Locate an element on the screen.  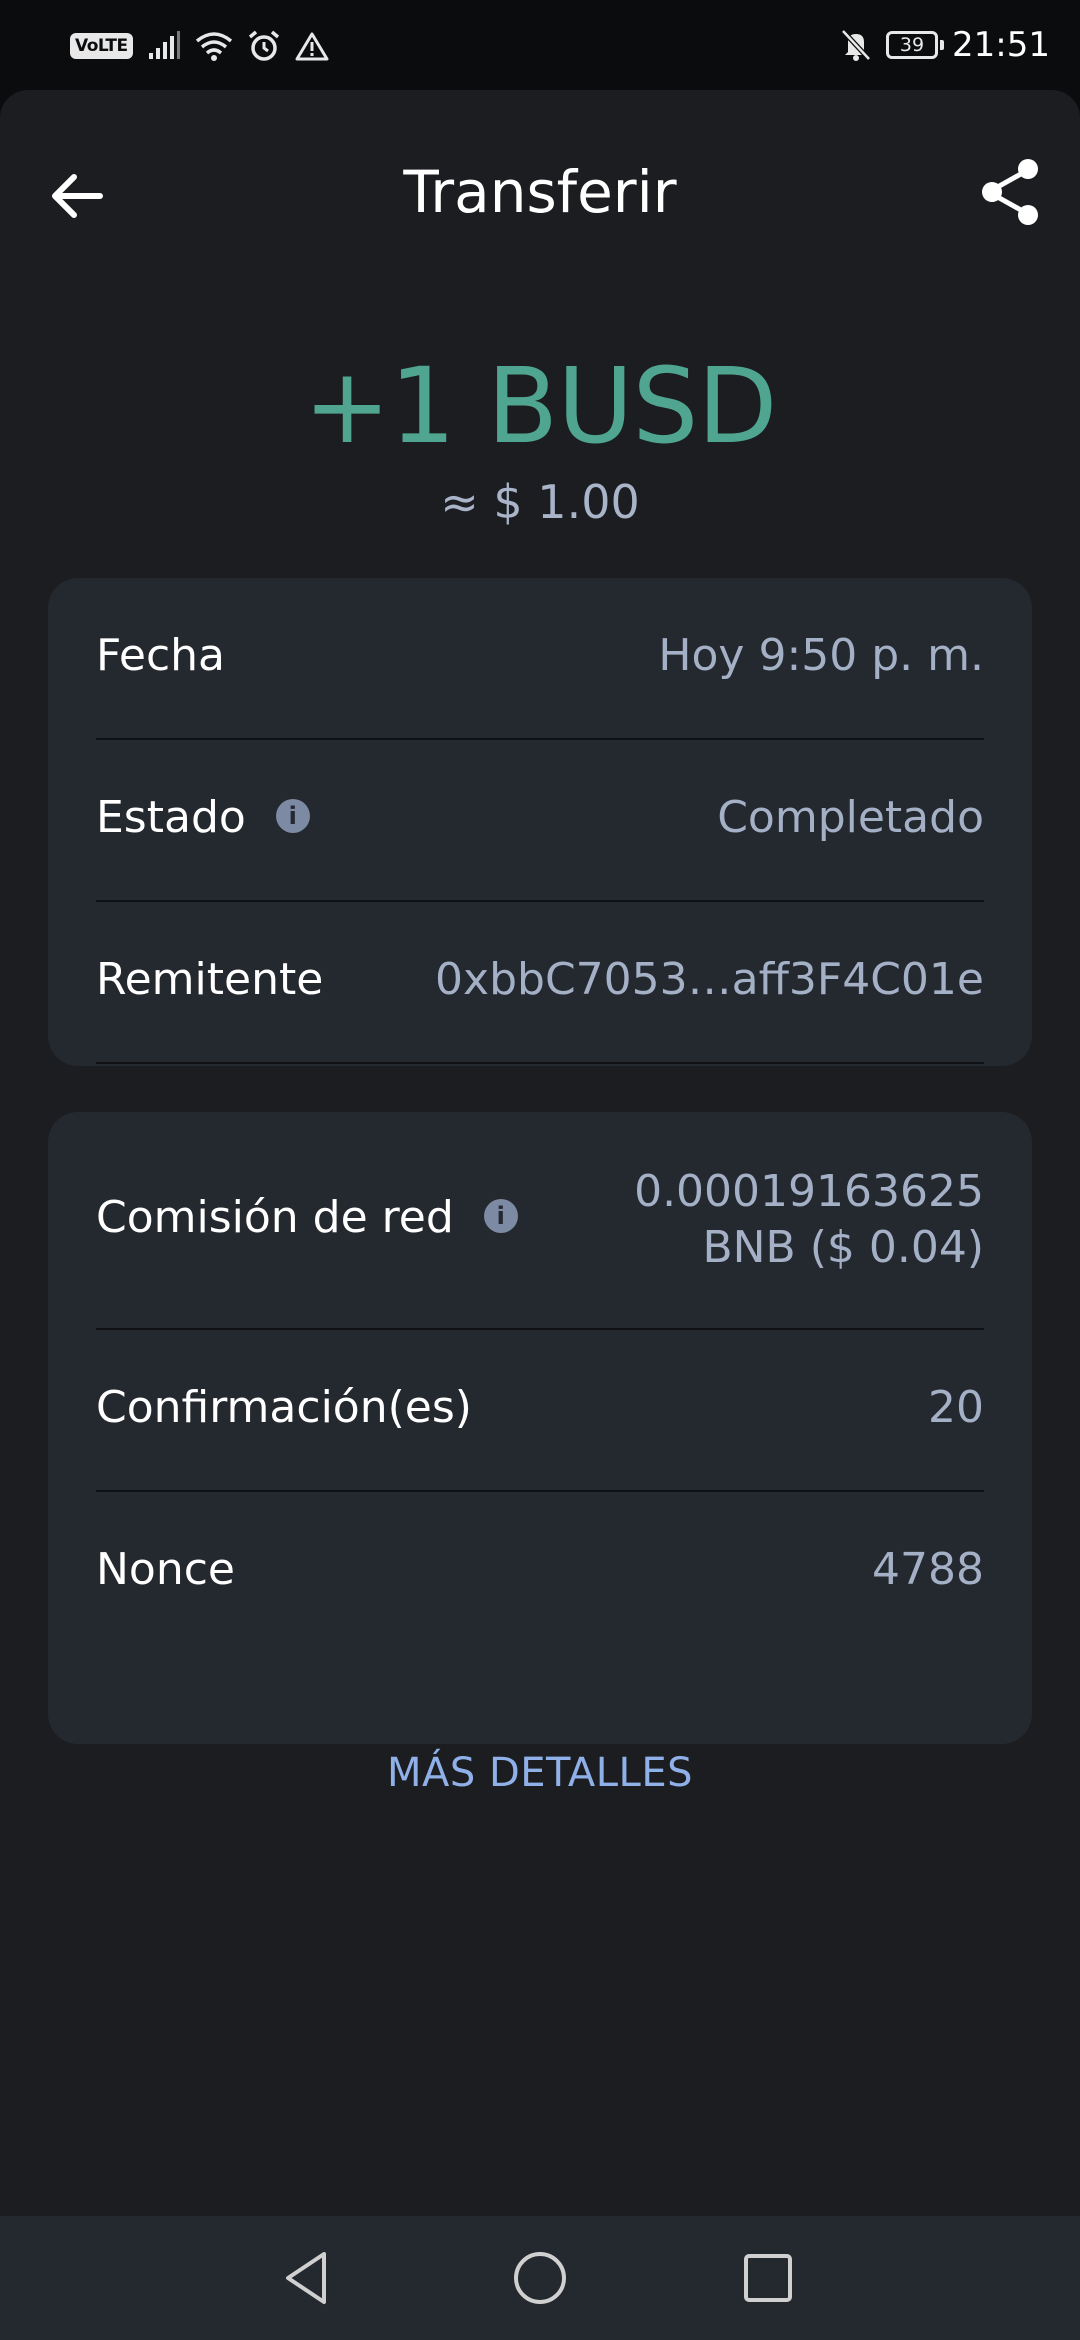
network-fee-fiat: BNB ($ 0.04) is located at coordinates (843, 1247).